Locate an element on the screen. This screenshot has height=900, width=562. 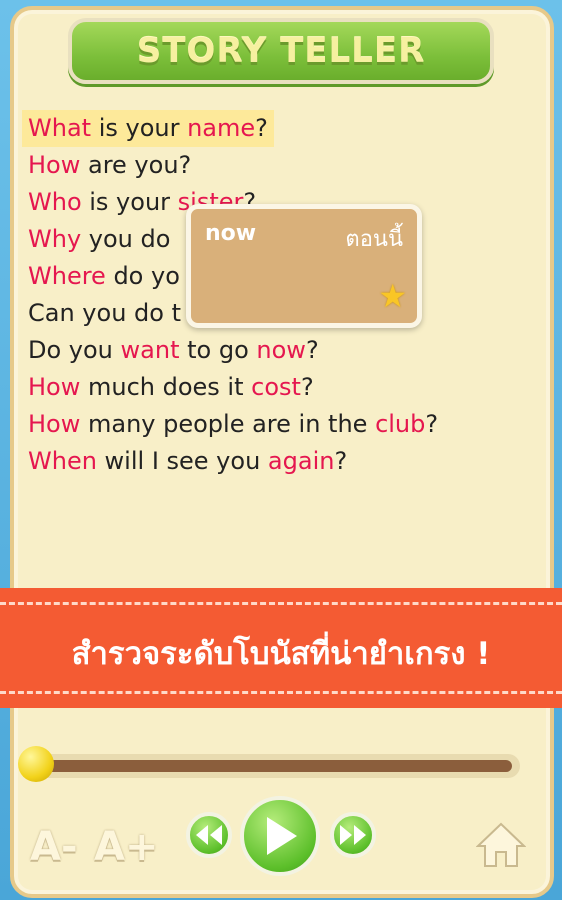
vocab-word: now is located at coordinates (281, 350).